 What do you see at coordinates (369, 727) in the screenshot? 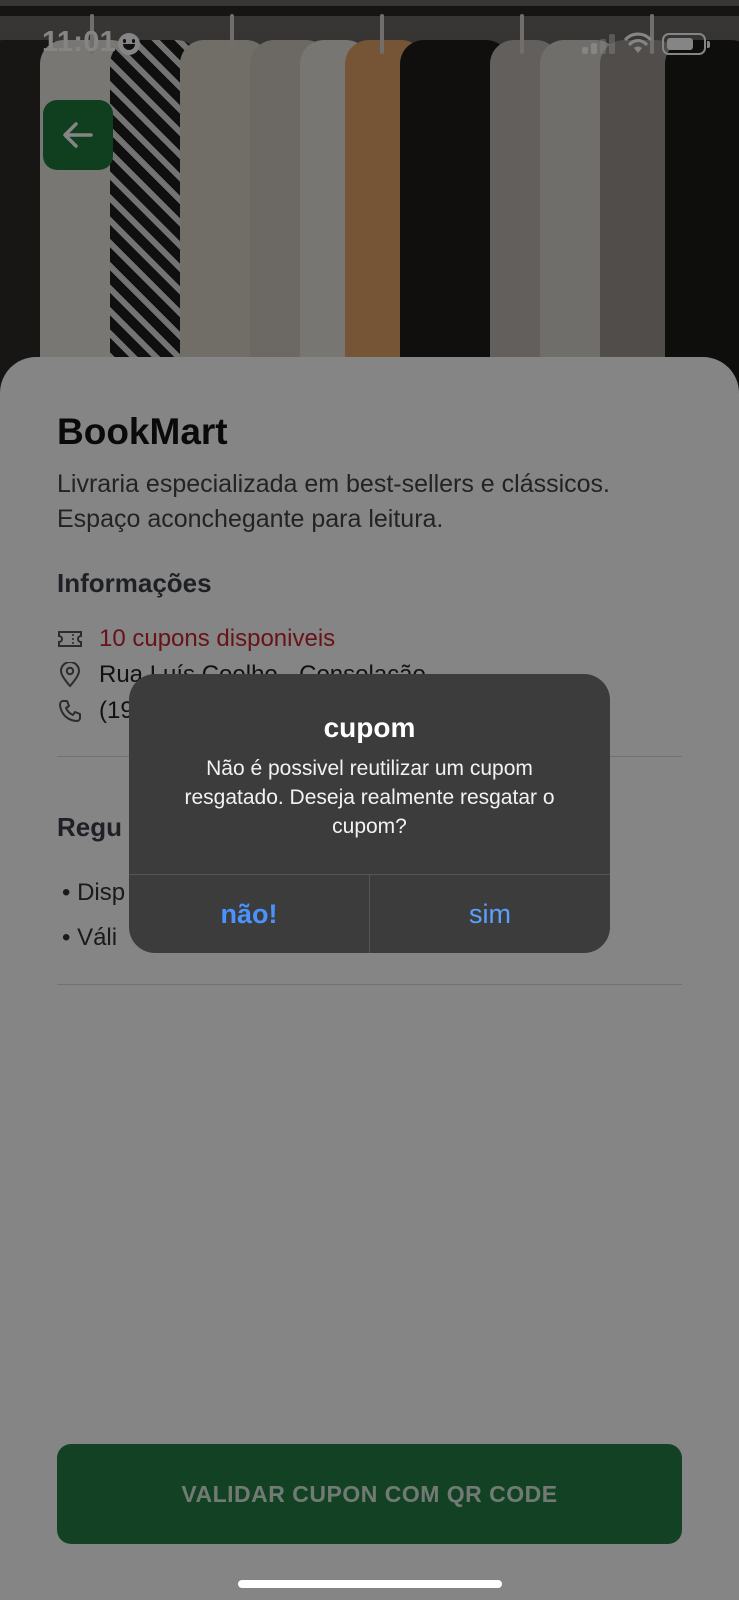
I see `dialog-title: cupom` at bounding box center [369, 727].